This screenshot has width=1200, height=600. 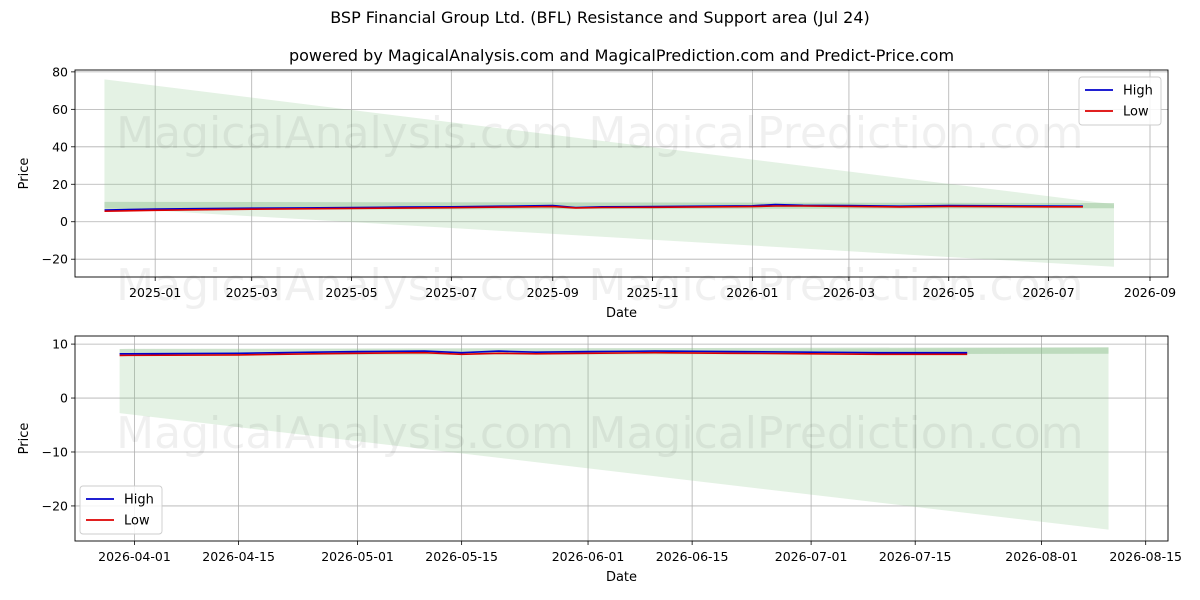 What do you see at coordinates (849, 292) in the screenshot?
I see `x-tick-label: 2026-03` at bounding box center [849, 292].